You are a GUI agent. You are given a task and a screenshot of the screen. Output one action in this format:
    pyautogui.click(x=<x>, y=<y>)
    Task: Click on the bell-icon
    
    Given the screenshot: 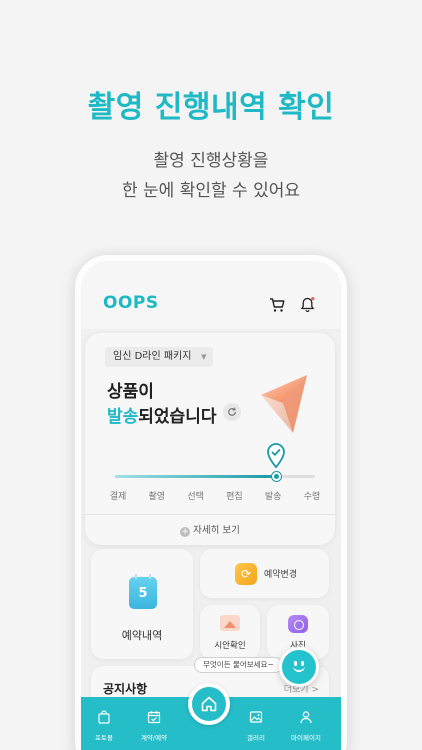 What is the action you would take?
    pyautogui.click(x=307, y=304)
    